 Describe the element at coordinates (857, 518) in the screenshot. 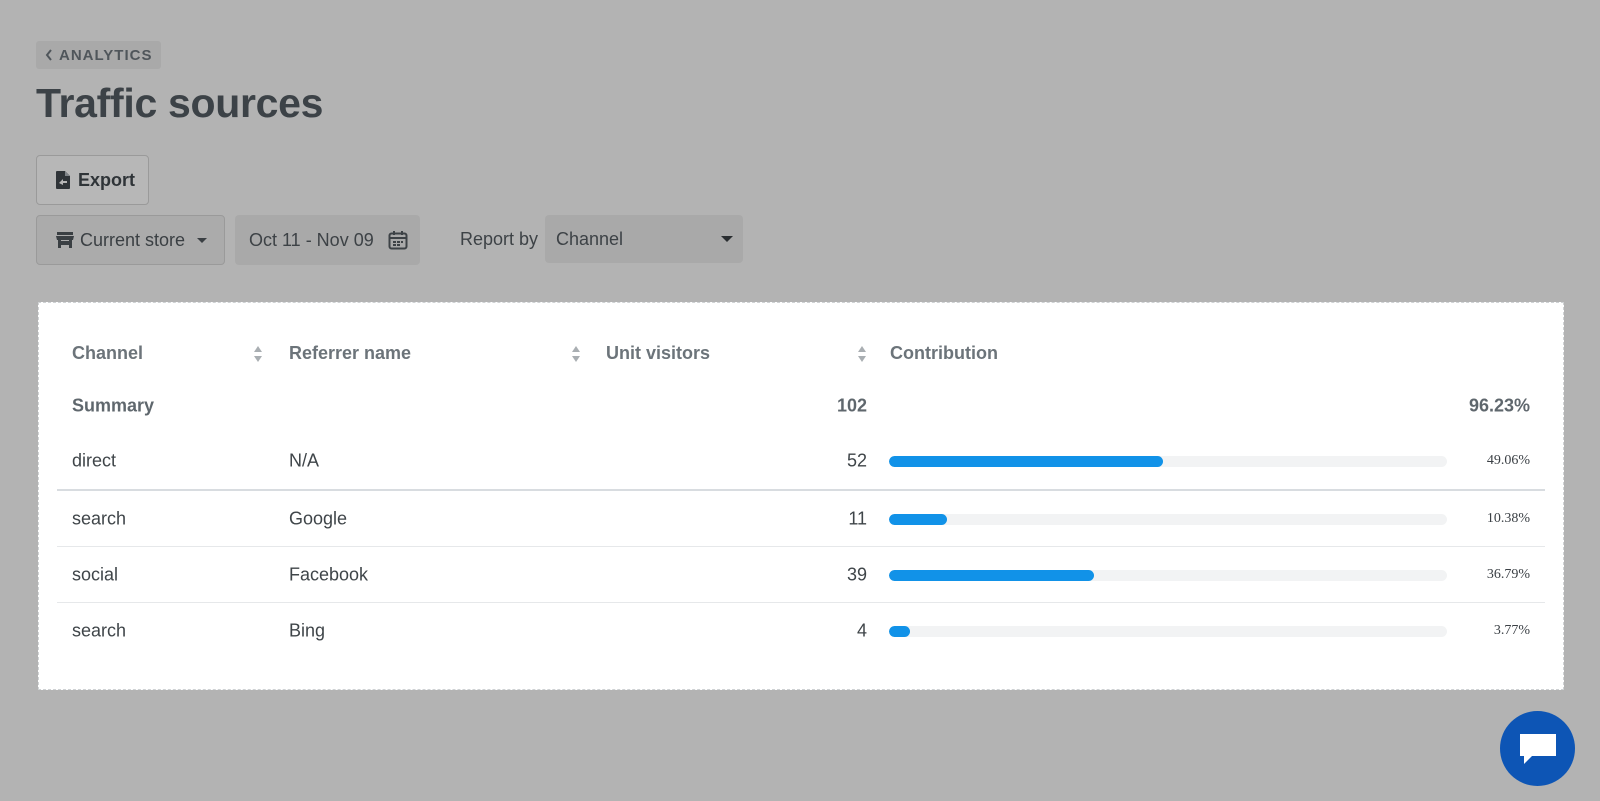

I see `visitors-cell: 11` at that location.